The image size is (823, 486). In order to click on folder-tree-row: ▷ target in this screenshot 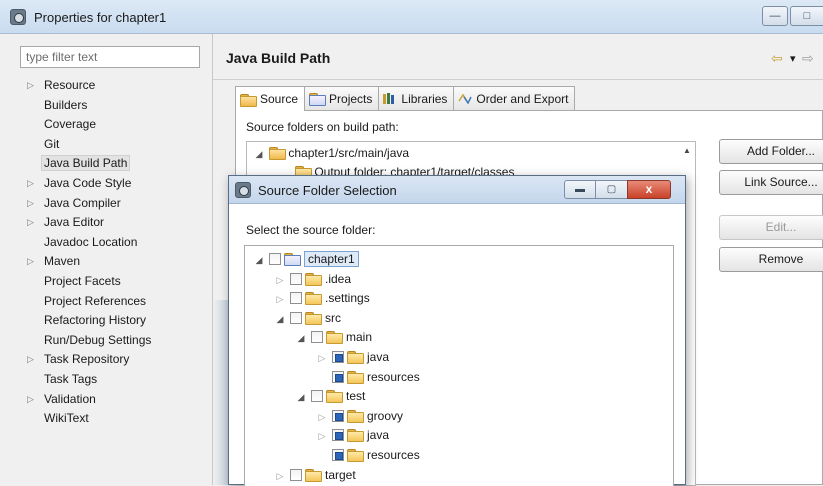, I will do `click(315, 476)`.